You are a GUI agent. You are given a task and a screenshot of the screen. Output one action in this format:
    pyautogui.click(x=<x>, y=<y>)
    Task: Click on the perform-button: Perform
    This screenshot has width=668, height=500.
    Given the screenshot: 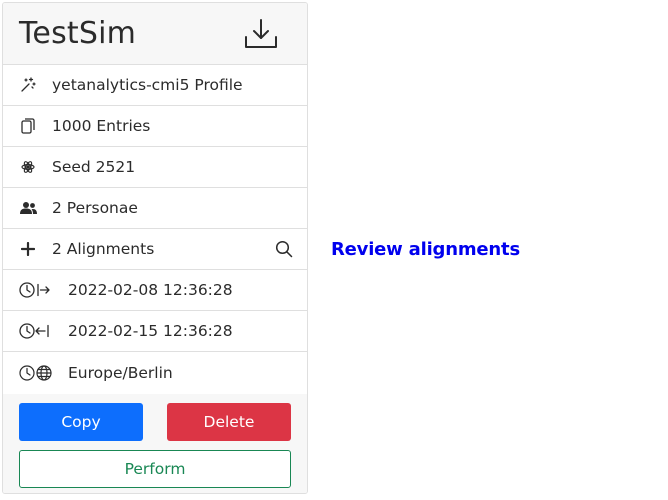 What is the action you would take?
    pyautogui.click(x=155, y=469)
    